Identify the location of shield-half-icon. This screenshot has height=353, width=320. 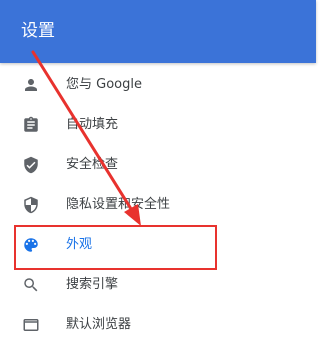
(31, 205).